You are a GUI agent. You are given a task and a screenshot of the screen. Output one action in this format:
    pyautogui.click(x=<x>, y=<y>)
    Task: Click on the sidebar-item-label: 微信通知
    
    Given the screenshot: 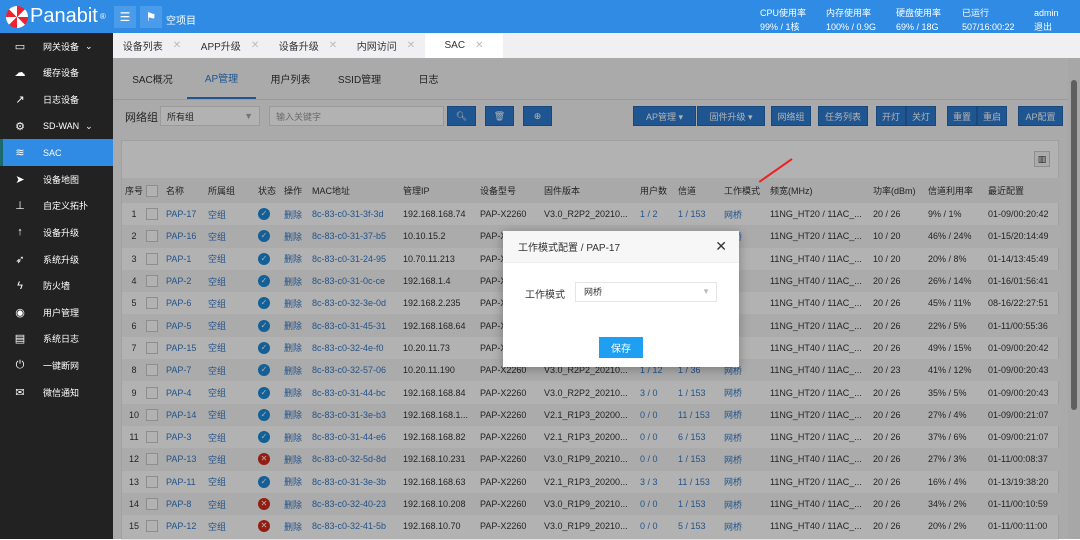 What is the action you would take?
    pyautogui.click(x=61, y=392)
    